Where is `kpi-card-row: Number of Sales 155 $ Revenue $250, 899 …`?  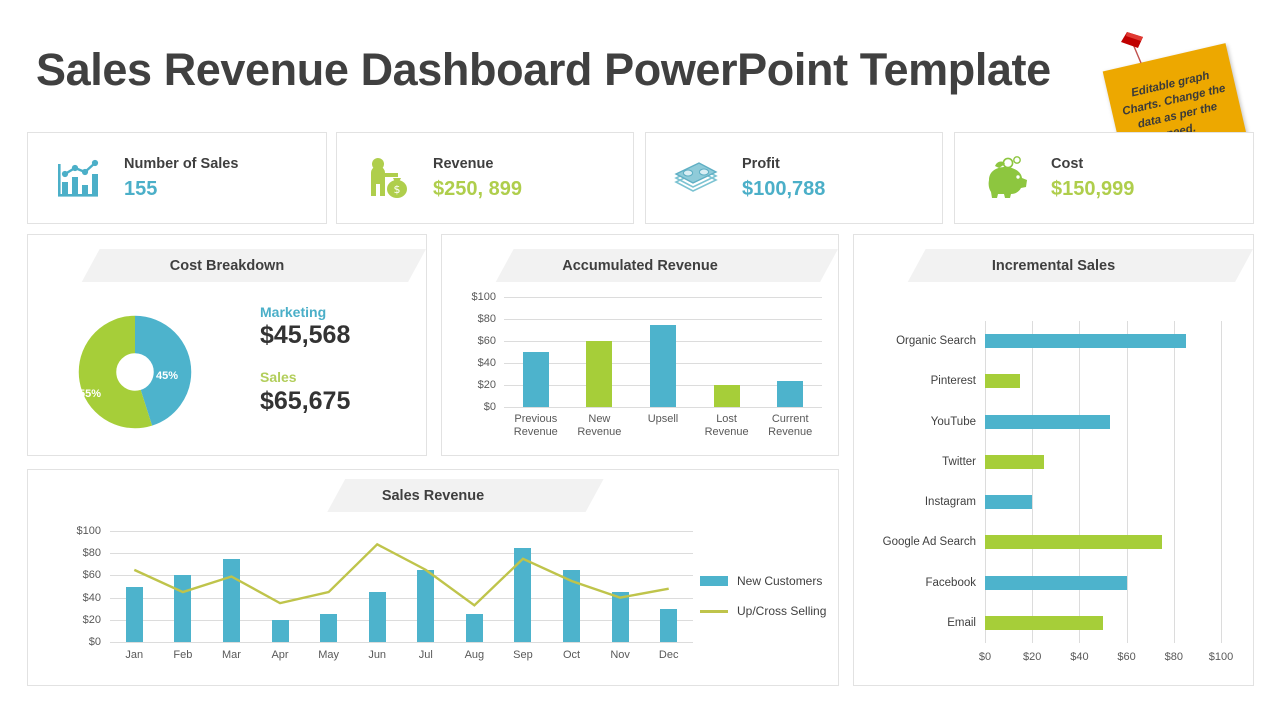 kpi-card-row: Number of Sales 155 $ Revenue $250, 899 … is located at coordinates (640, 178).